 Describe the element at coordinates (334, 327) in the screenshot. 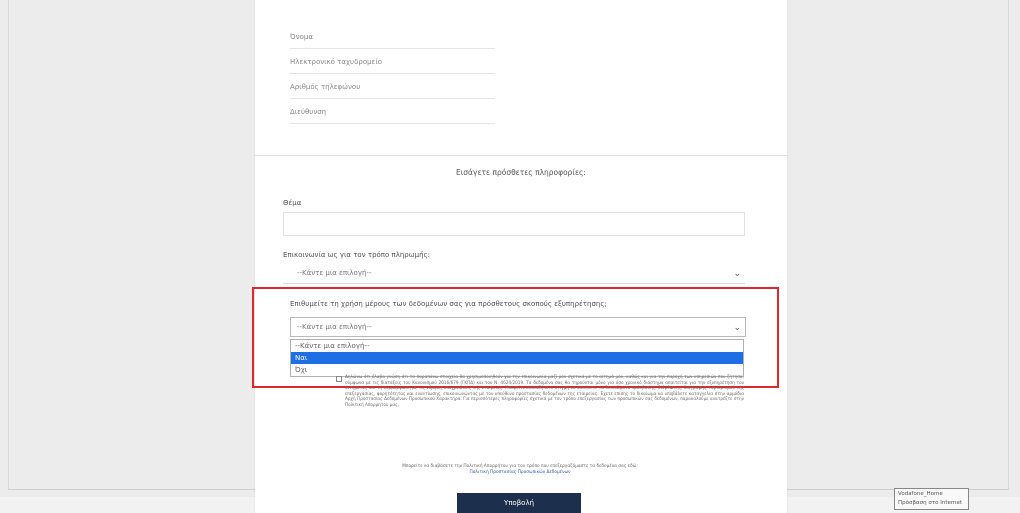

I see `consent-select-value: --Κάντε μια επιλογή--` at that location.